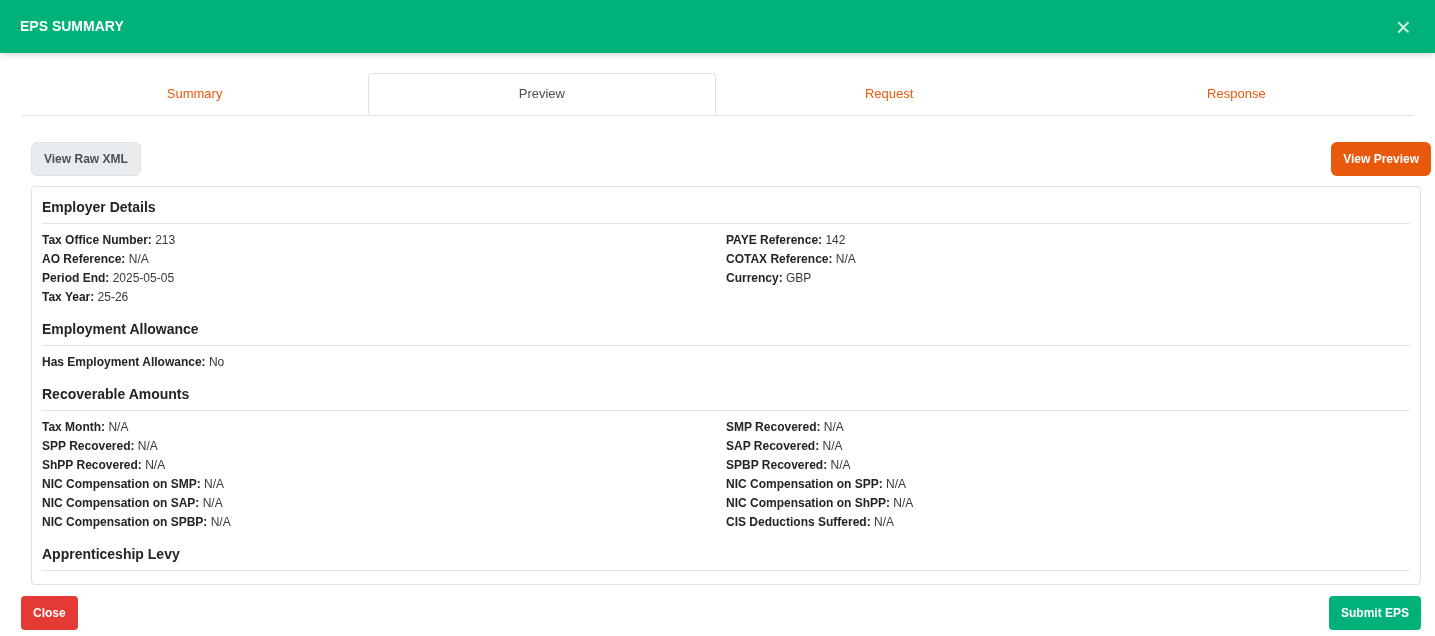  Describe the element at coordinates (785, 427) in the screenshot. I see `field-text: SMP Recovered: N/A` at that location.